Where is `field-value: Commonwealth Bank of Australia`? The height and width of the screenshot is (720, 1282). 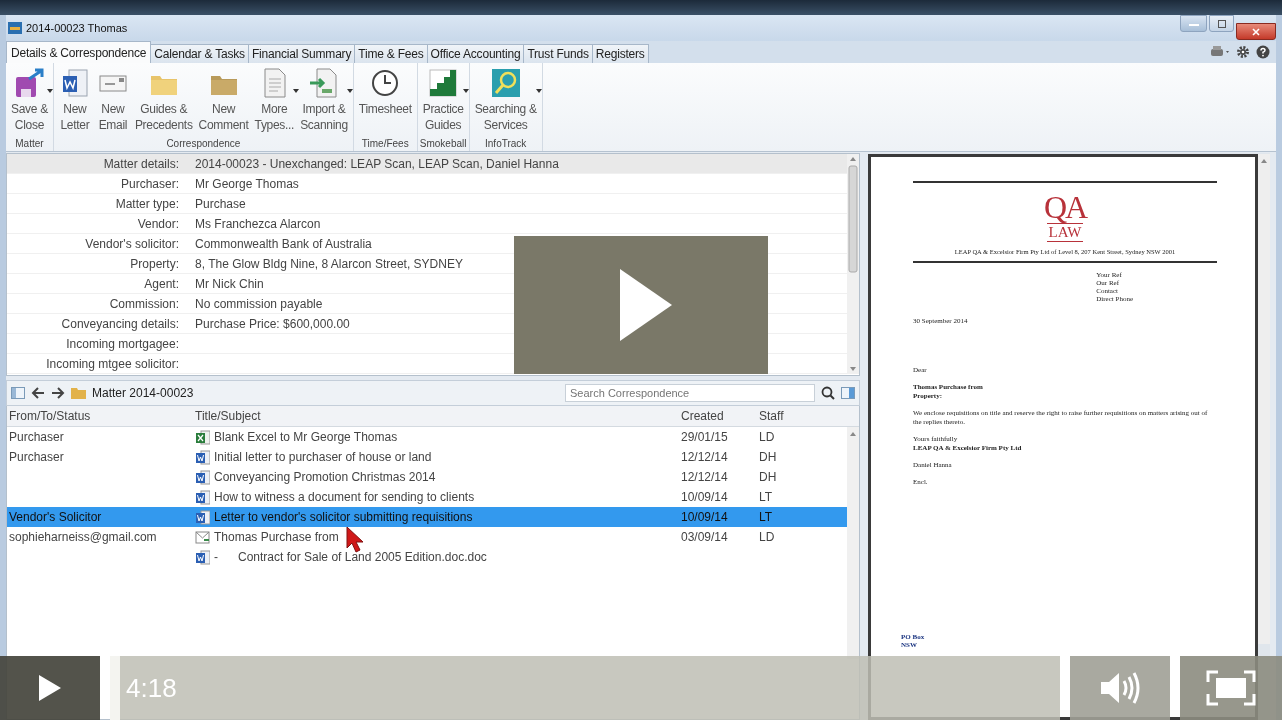 field-value: Commonwealth Bank of Australia is located at coordinates (283, 244).